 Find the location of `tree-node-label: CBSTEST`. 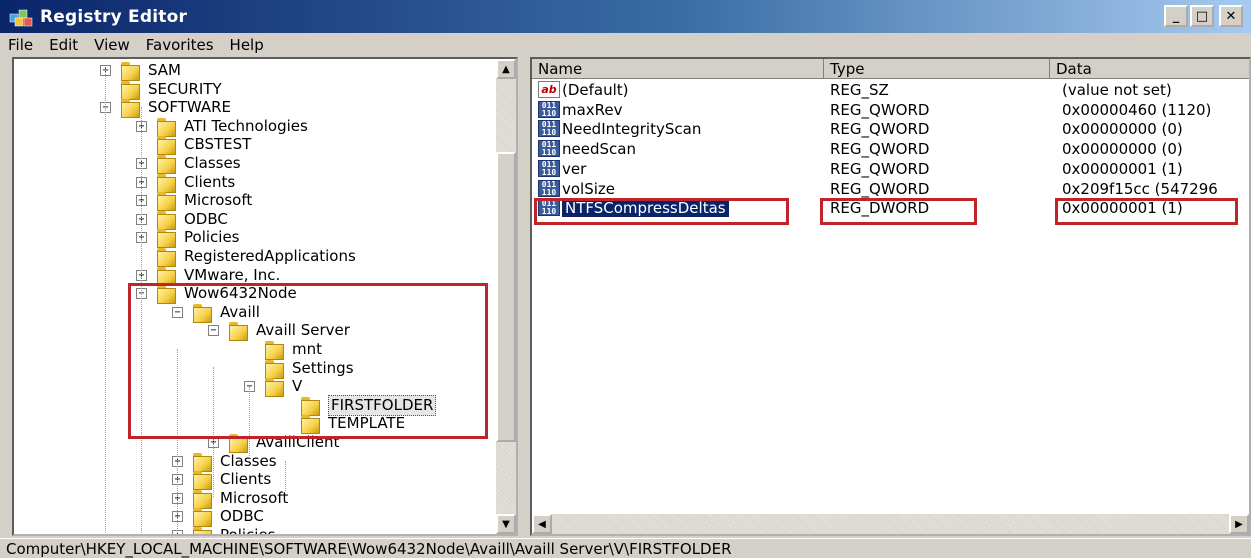

tree-node-label: CBSTEST is located at coordinates (218, 144).